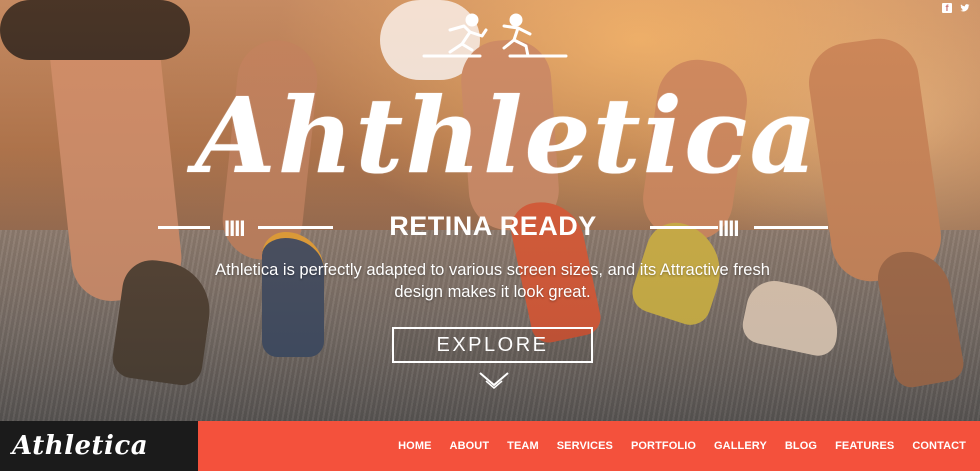 The height and width of the screenshot is (471, 980). I want to click on twitter-icon, so click(965, 8).